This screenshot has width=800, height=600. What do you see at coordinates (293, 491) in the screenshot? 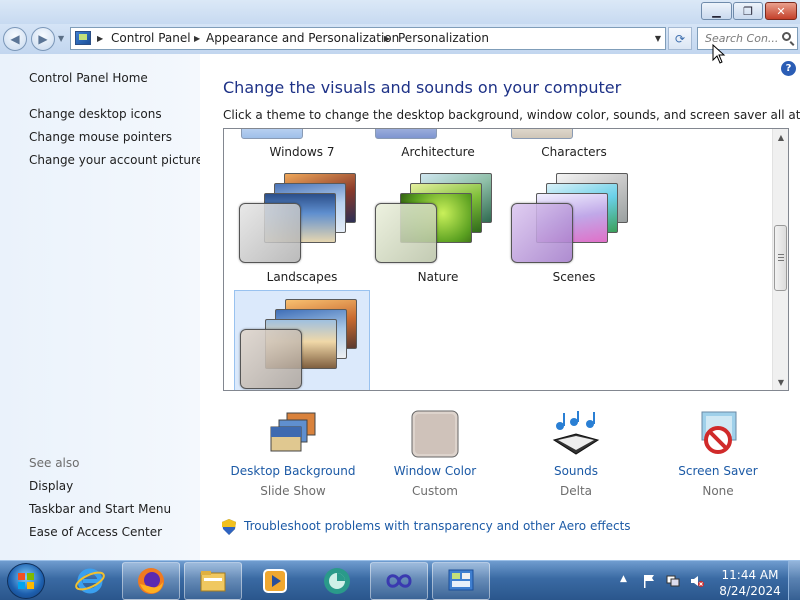
I see `desktop-background-value: Slide Show` at bounding box center [293, 491].